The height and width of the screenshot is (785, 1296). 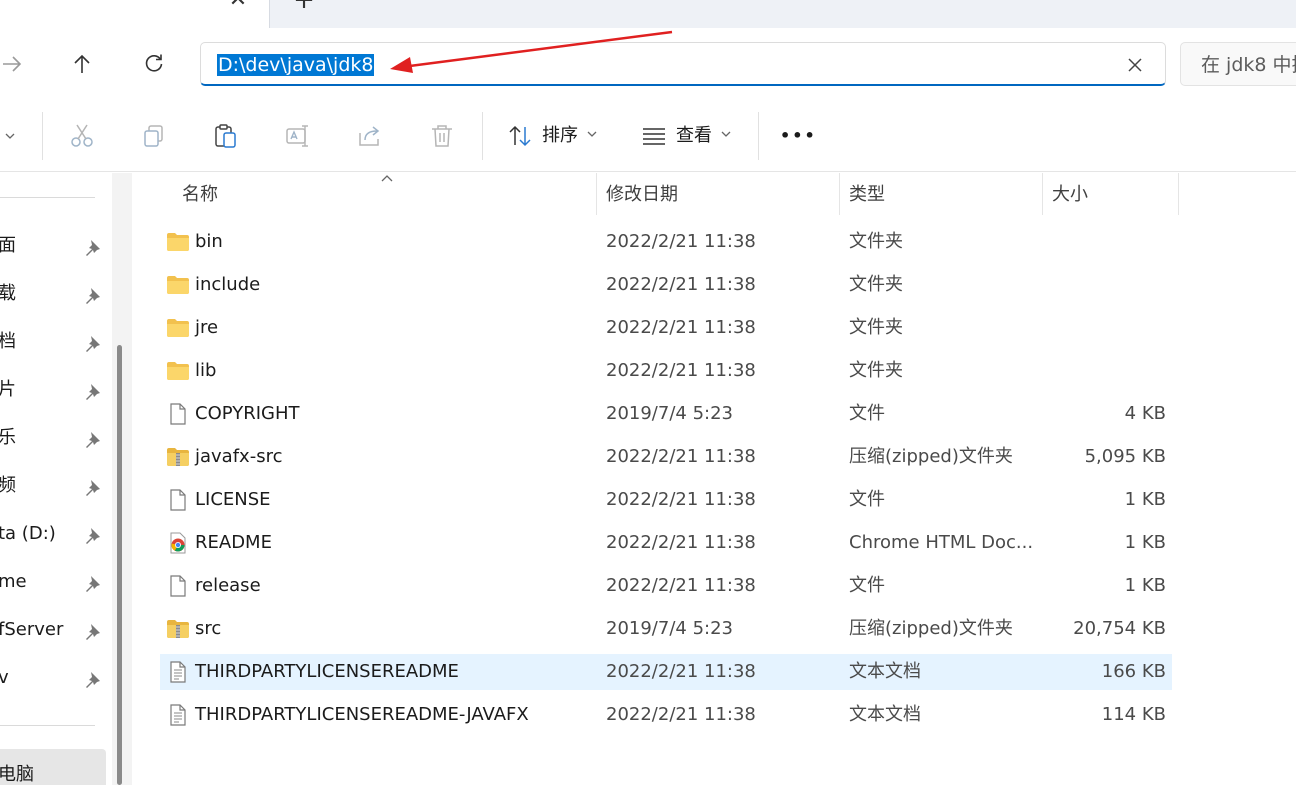 I want to click on sidebar-item: 档, so click(x=54, y=342).